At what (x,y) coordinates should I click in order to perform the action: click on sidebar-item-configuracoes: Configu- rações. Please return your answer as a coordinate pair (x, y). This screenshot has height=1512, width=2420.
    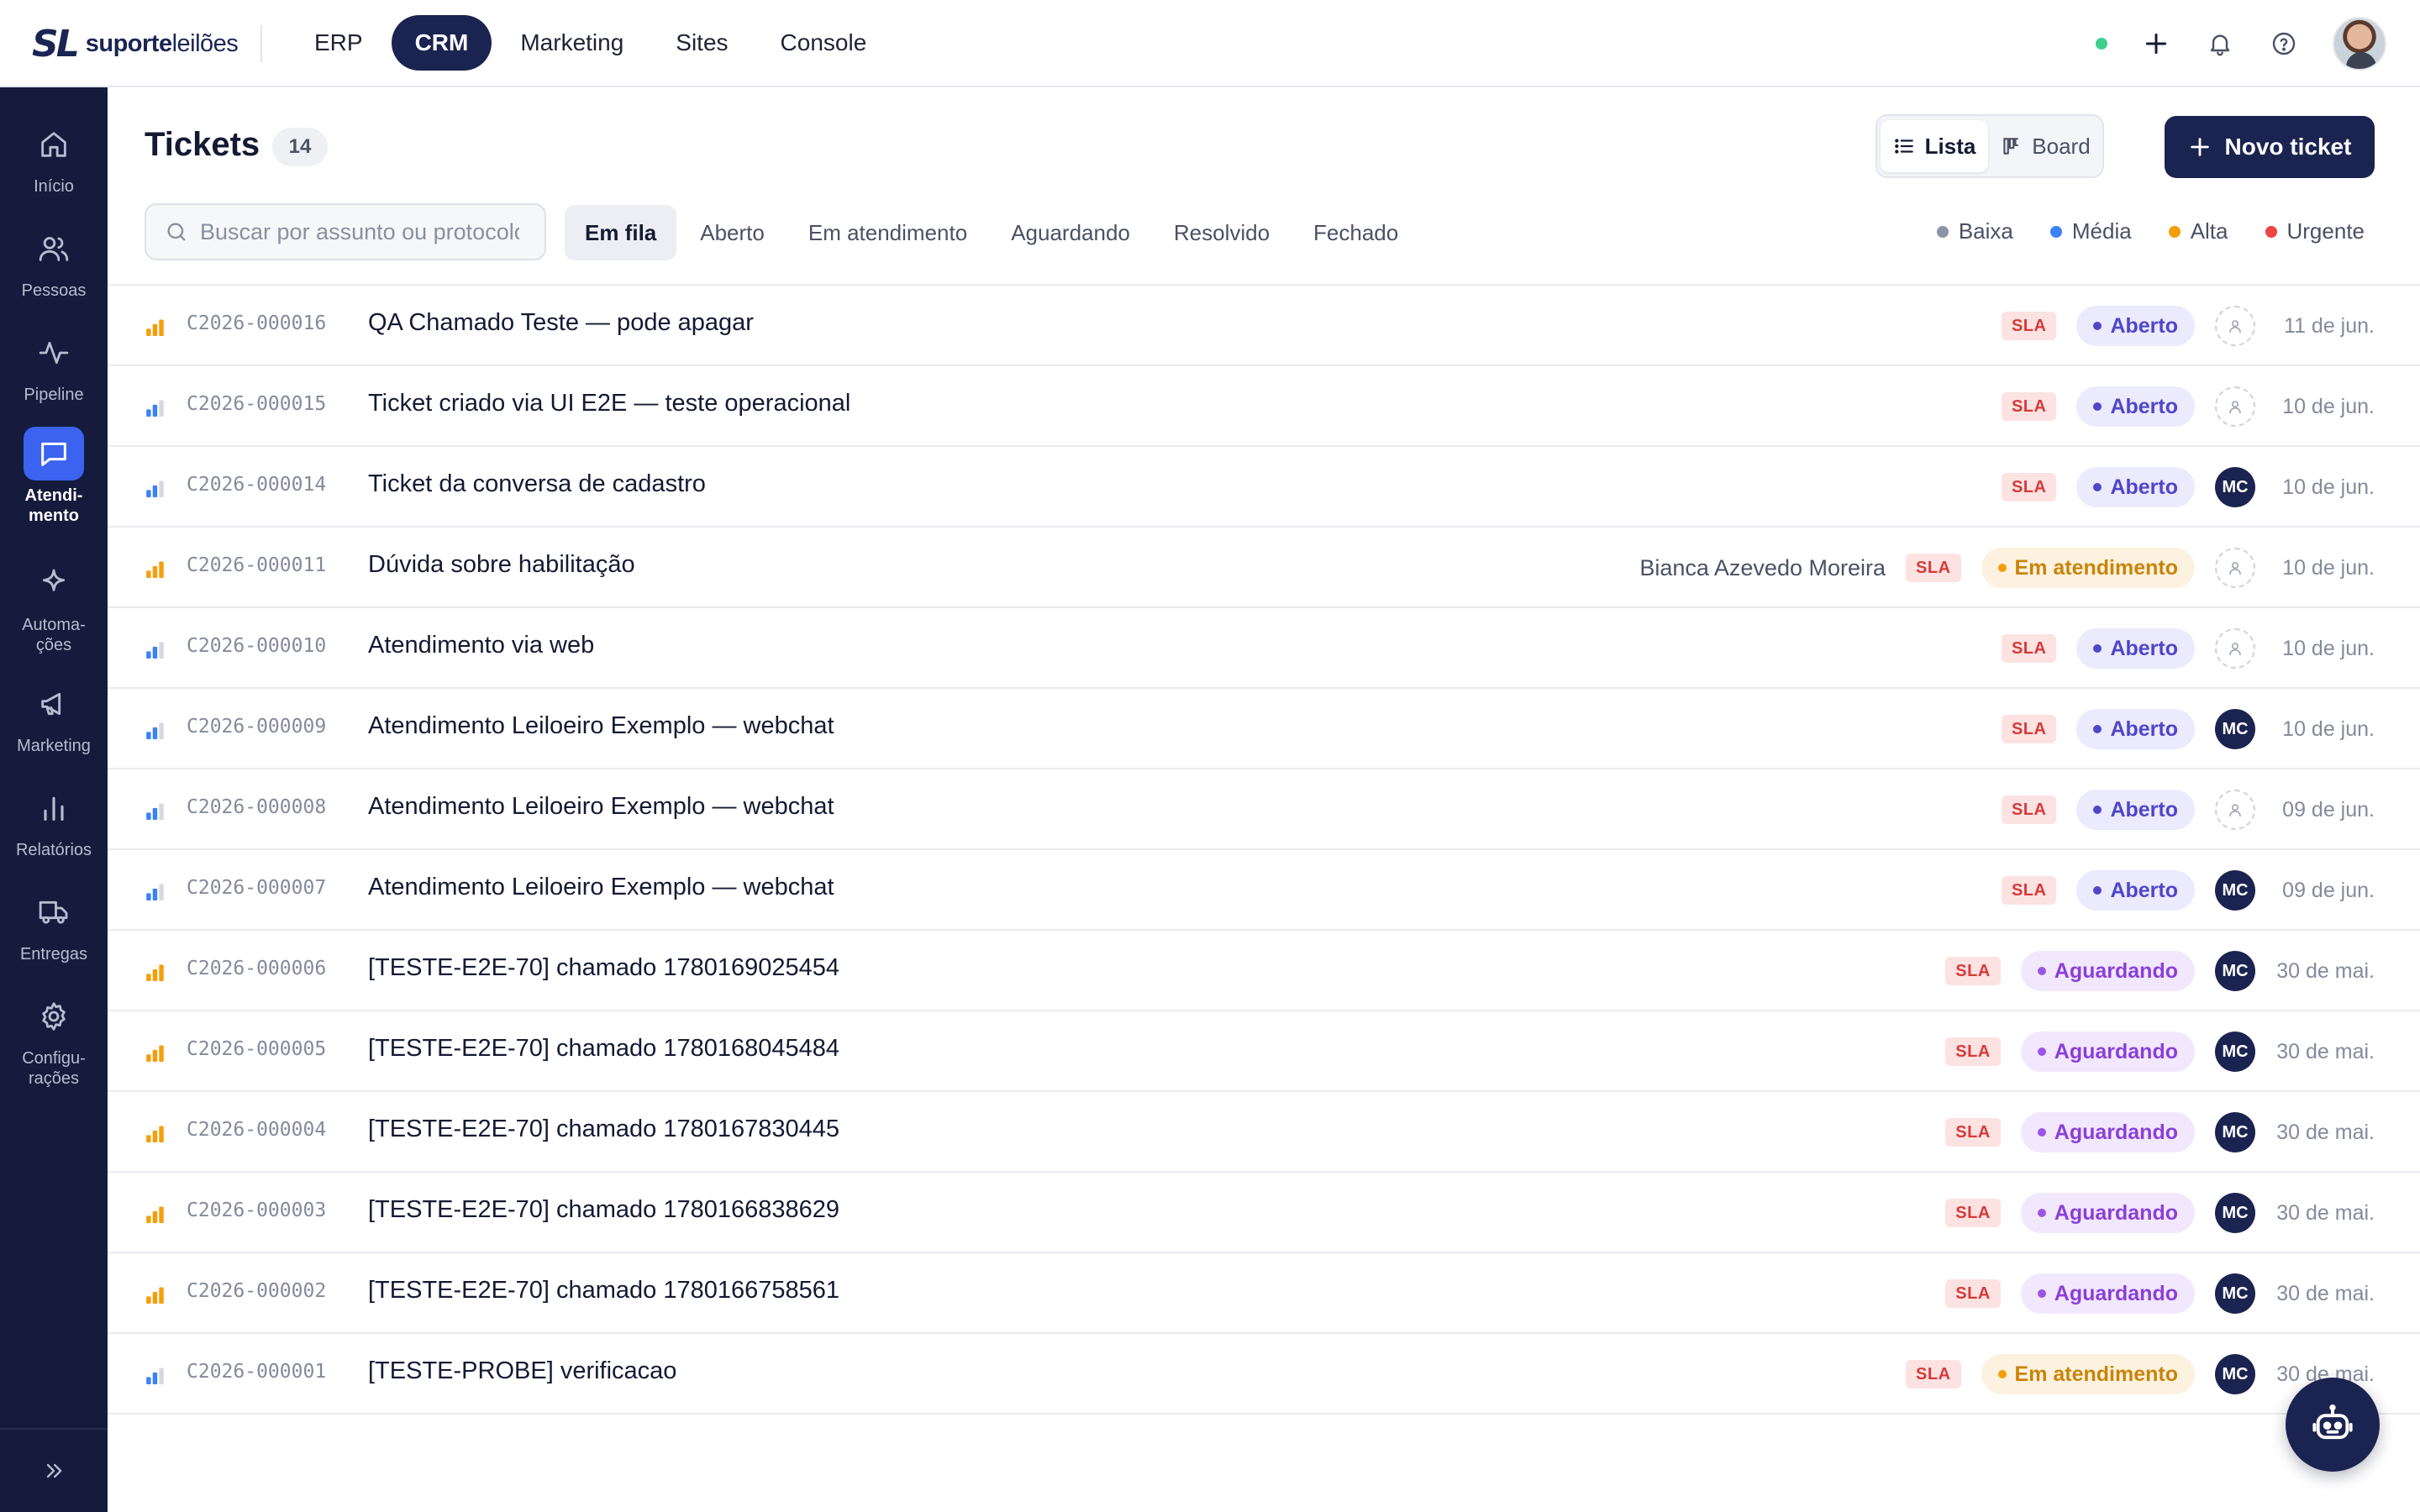
    Looking at the image, I should click on (54, 1039).